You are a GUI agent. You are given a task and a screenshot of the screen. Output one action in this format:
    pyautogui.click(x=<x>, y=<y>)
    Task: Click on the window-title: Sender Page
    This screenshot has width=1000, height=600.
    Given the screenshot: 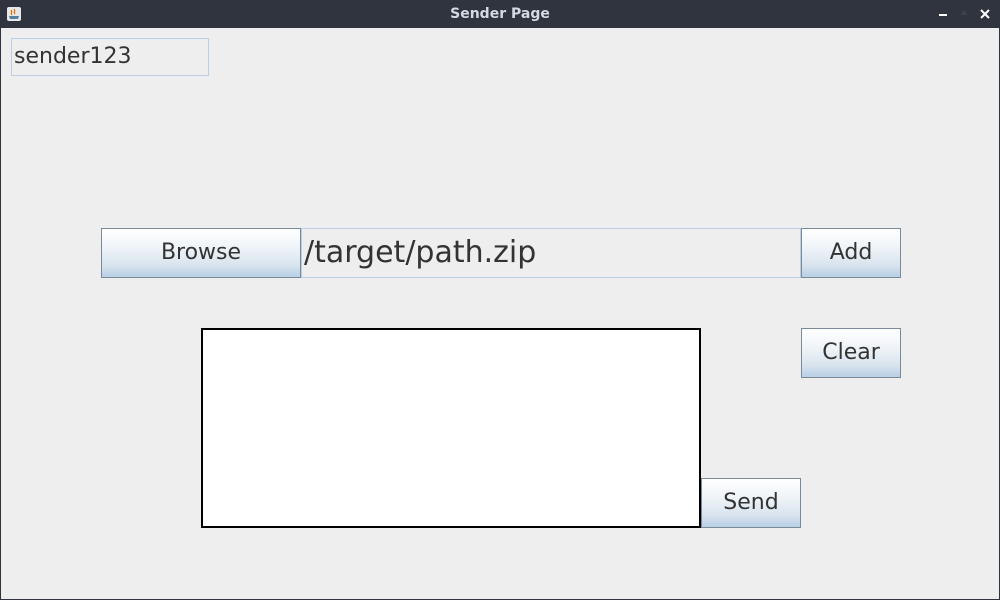 What is the action you would take?
    pyautogui.click(x=500, y=14)
    